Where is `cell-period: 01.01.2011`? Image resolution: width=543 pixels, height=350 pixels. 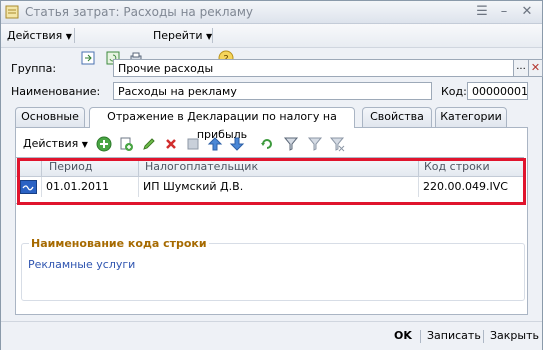 cell-period: 01.01.2011 is located at coordinates (77, 186).